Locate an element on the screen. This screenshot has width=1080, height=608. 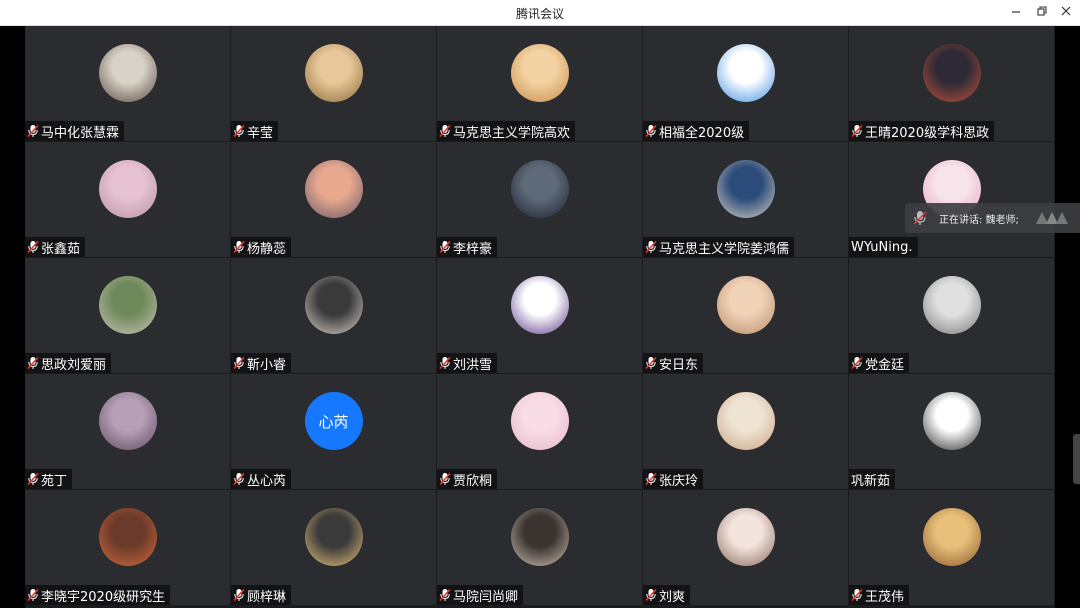
participant-name: 马中化张慧霖 is located at coordinates (80, 133).